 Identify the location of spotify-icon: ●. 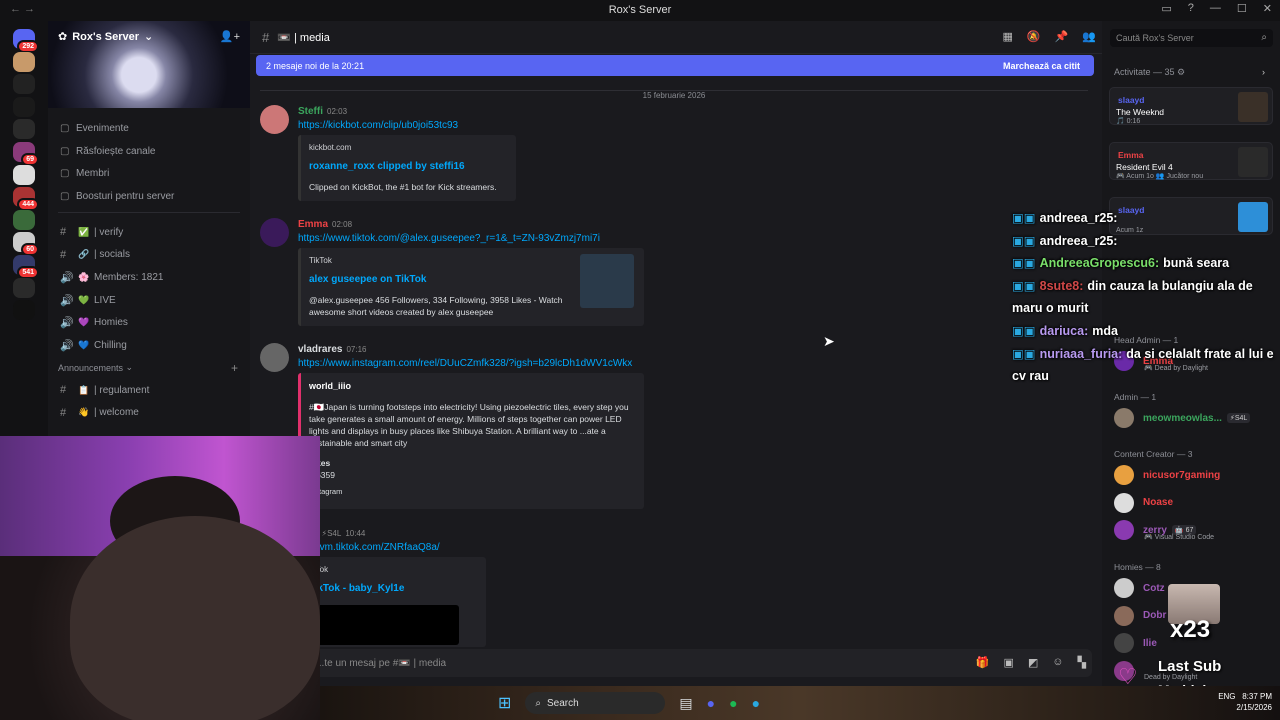
(733, 703).